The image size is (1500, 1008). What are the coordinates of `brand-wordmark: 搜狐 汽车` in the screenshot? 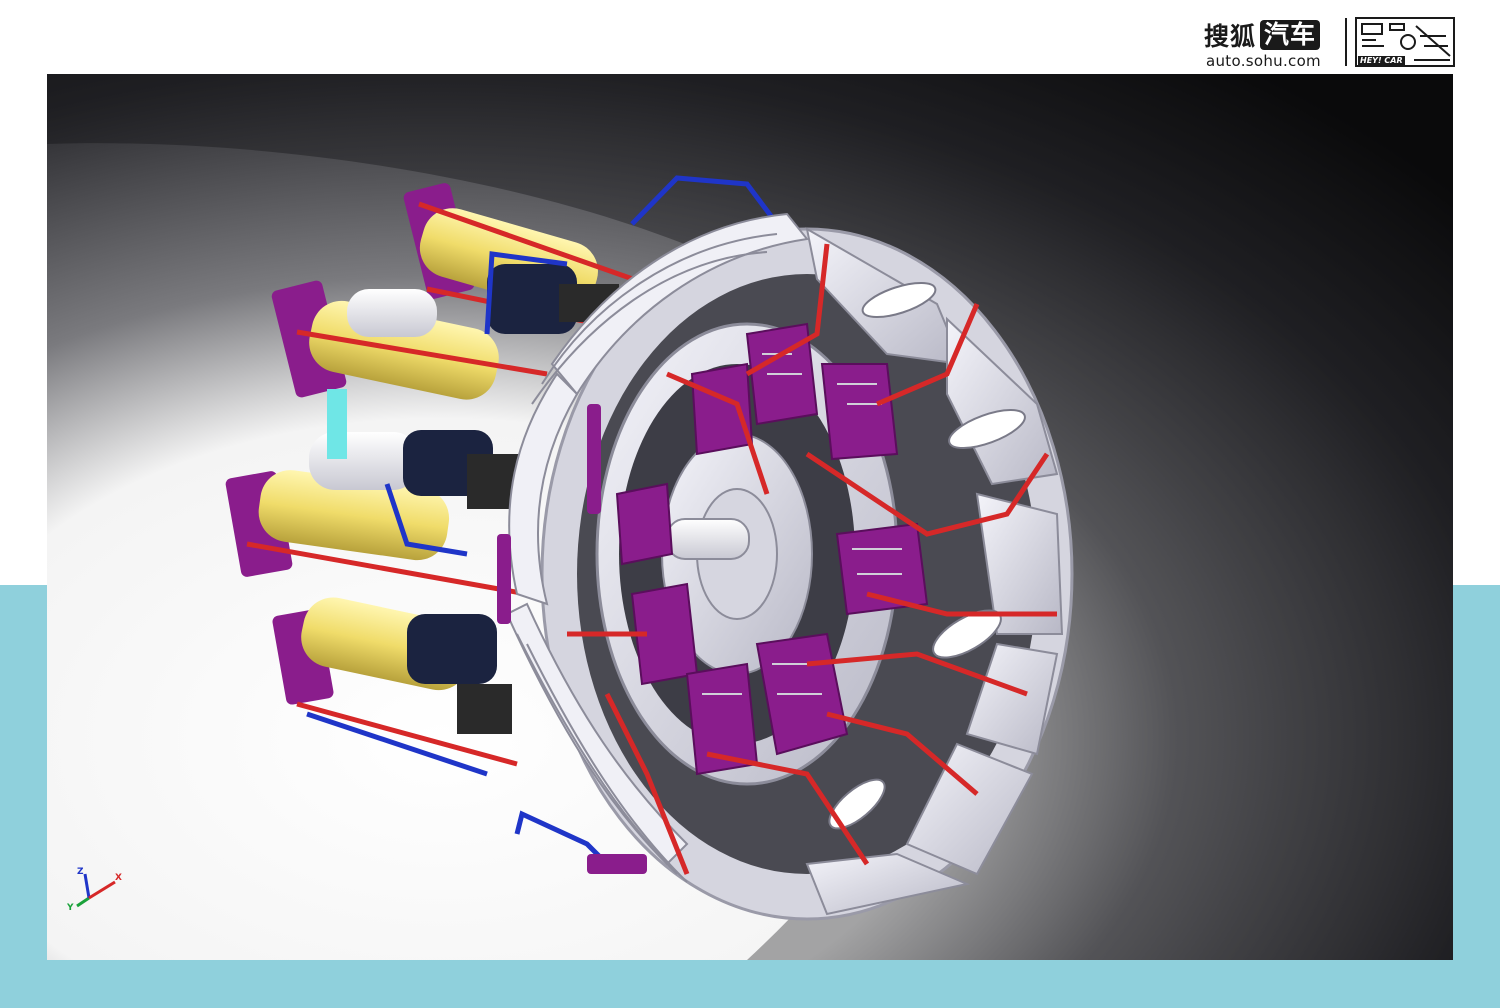 It's located at (1262, 35).